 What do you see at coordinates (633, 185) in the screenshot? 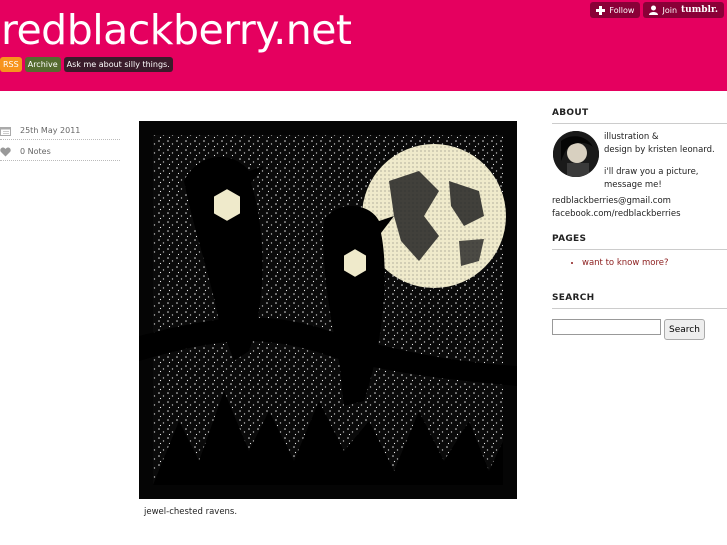
I see `about-line: message me!` at bounding box center [633, 185].